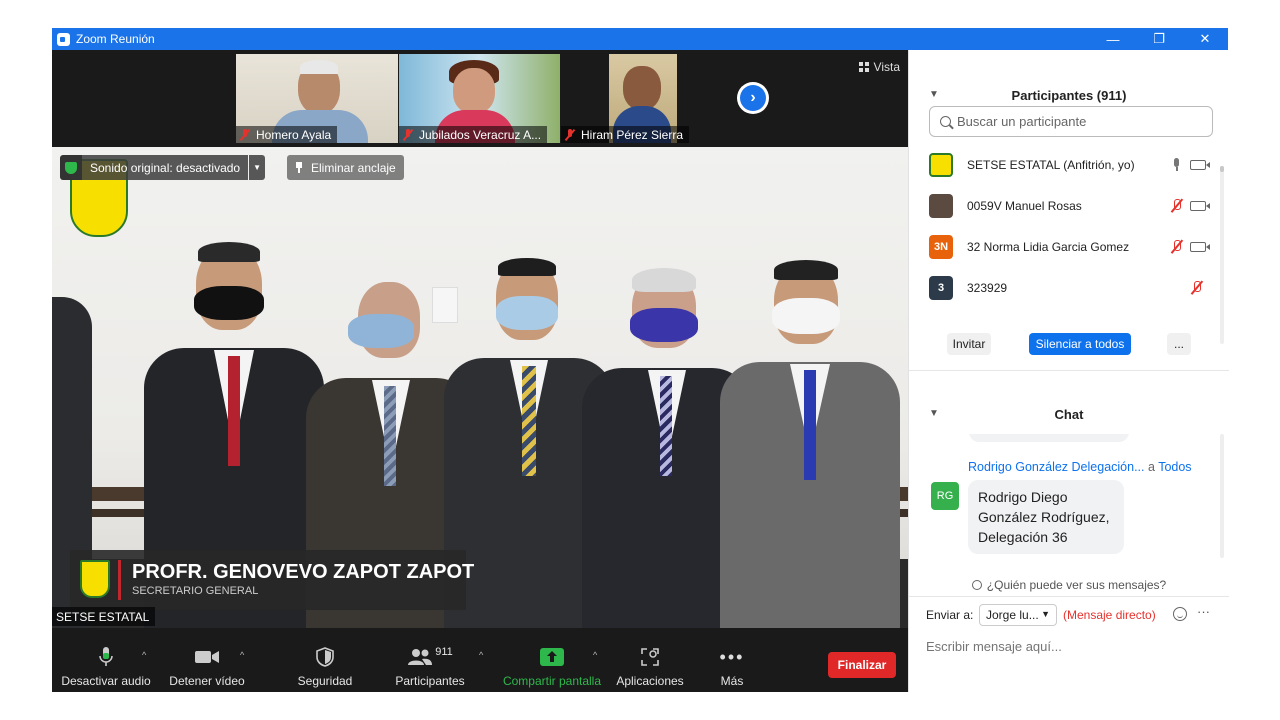 This screenshot has width=1280, height=720. I want to click on participant-row: 3N 32 Norma Lidia Garcia Gomez, so click(1064, 246).